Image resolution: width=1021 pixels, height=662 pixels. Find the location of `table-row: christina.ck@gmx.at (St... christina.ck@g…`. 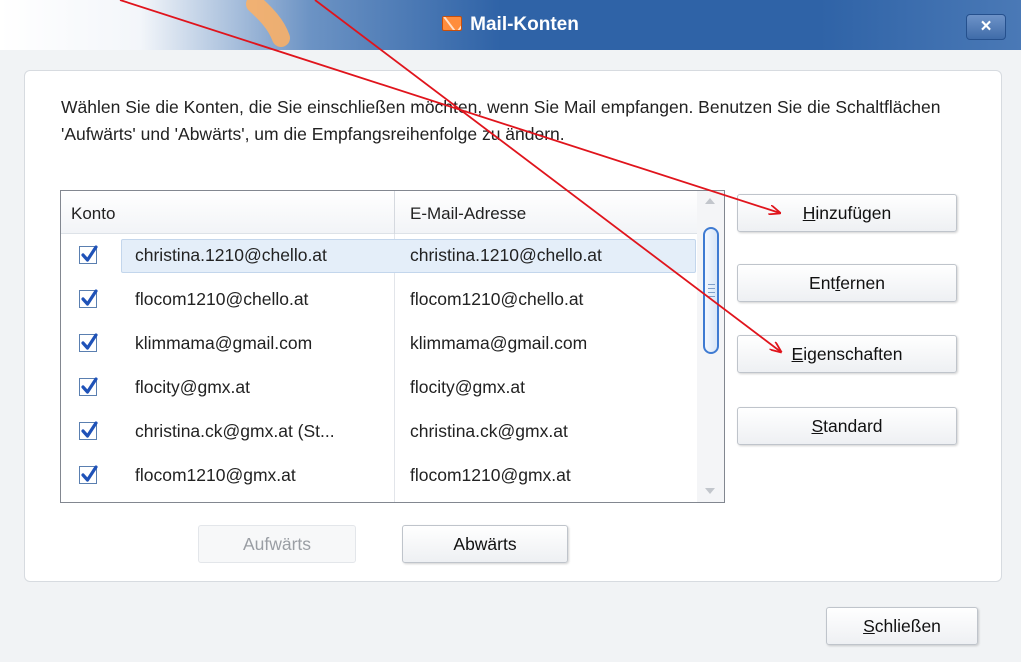

table-row: christina.ck@gmx.at (St... christina.ck@g… is located at coordinates (379, 434).